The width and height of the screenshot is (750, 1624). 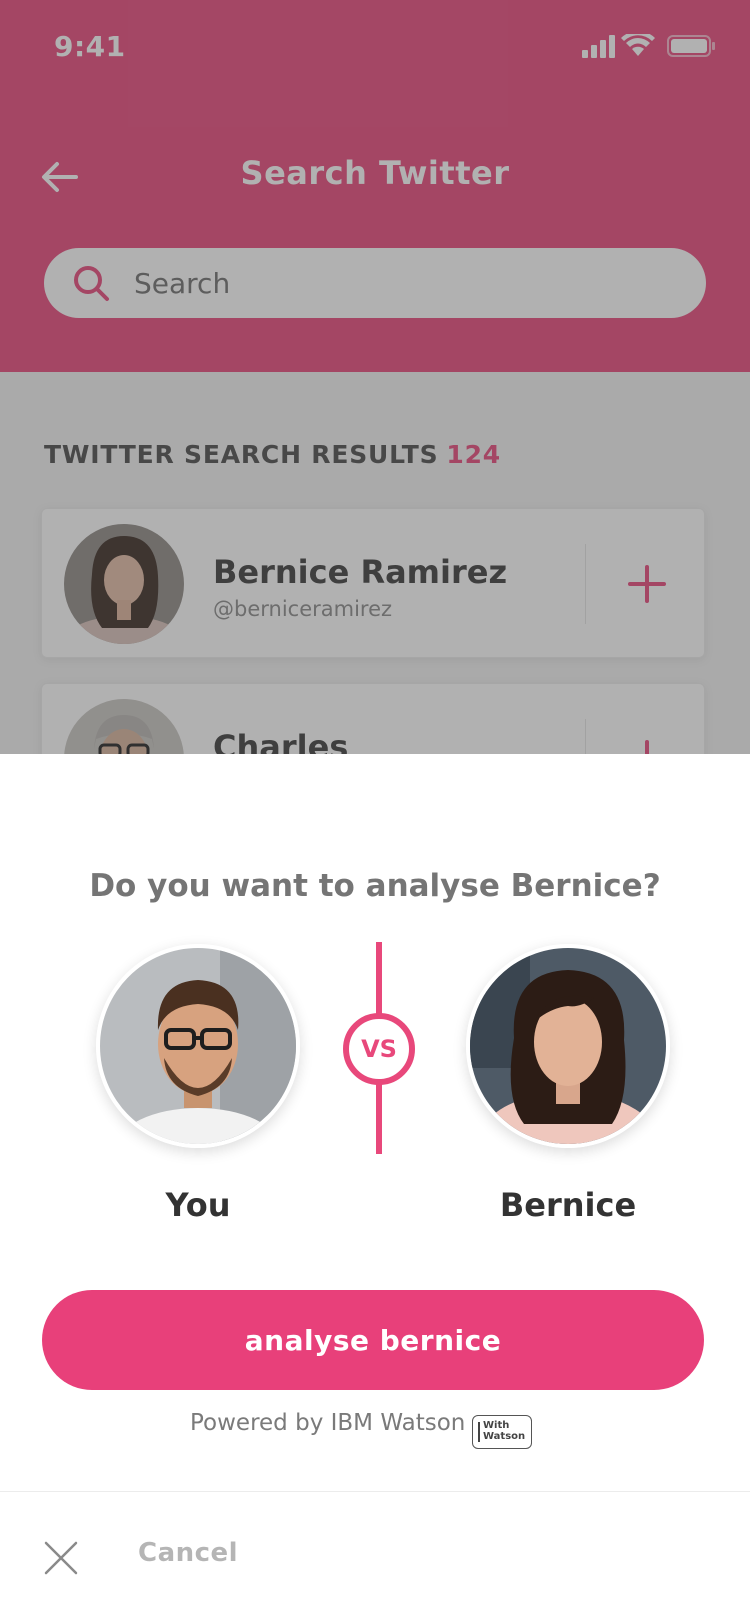 I want to click on powered-by-text: Powered by IBM Watson, so click(x=328, y=1423).